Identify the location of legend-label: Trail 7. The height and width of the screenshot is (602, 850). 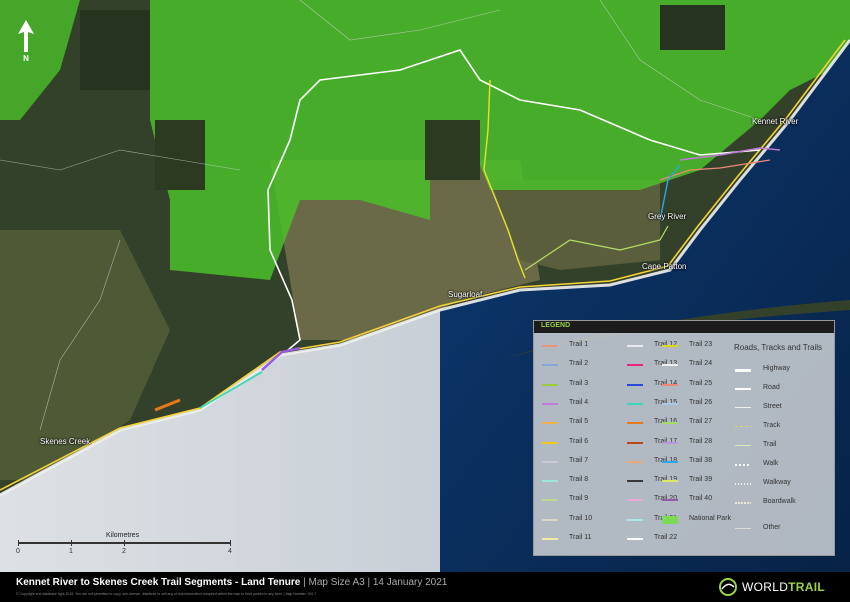
(579, 460).